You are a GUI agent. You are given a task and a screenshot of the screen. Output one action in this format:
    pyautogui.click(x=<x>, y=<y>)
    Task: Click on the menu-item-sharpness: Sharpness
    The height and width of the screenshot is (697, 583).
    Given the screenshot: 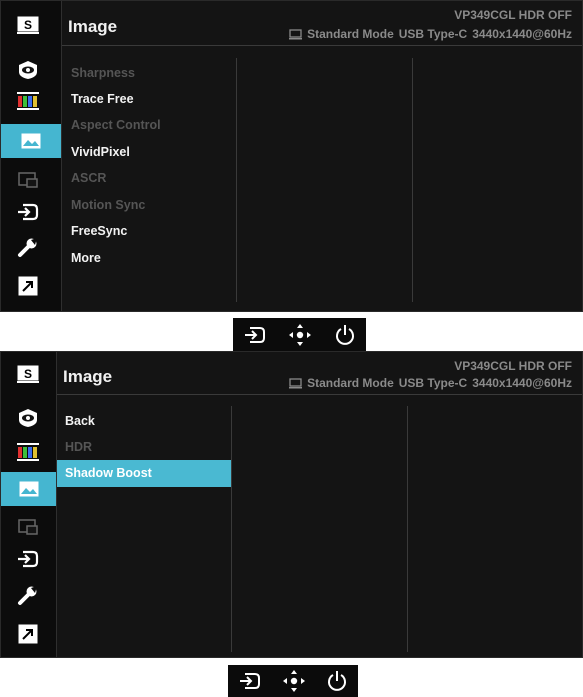 What is the action you would take?
    pyautogui.click(x=103, y=73)
    